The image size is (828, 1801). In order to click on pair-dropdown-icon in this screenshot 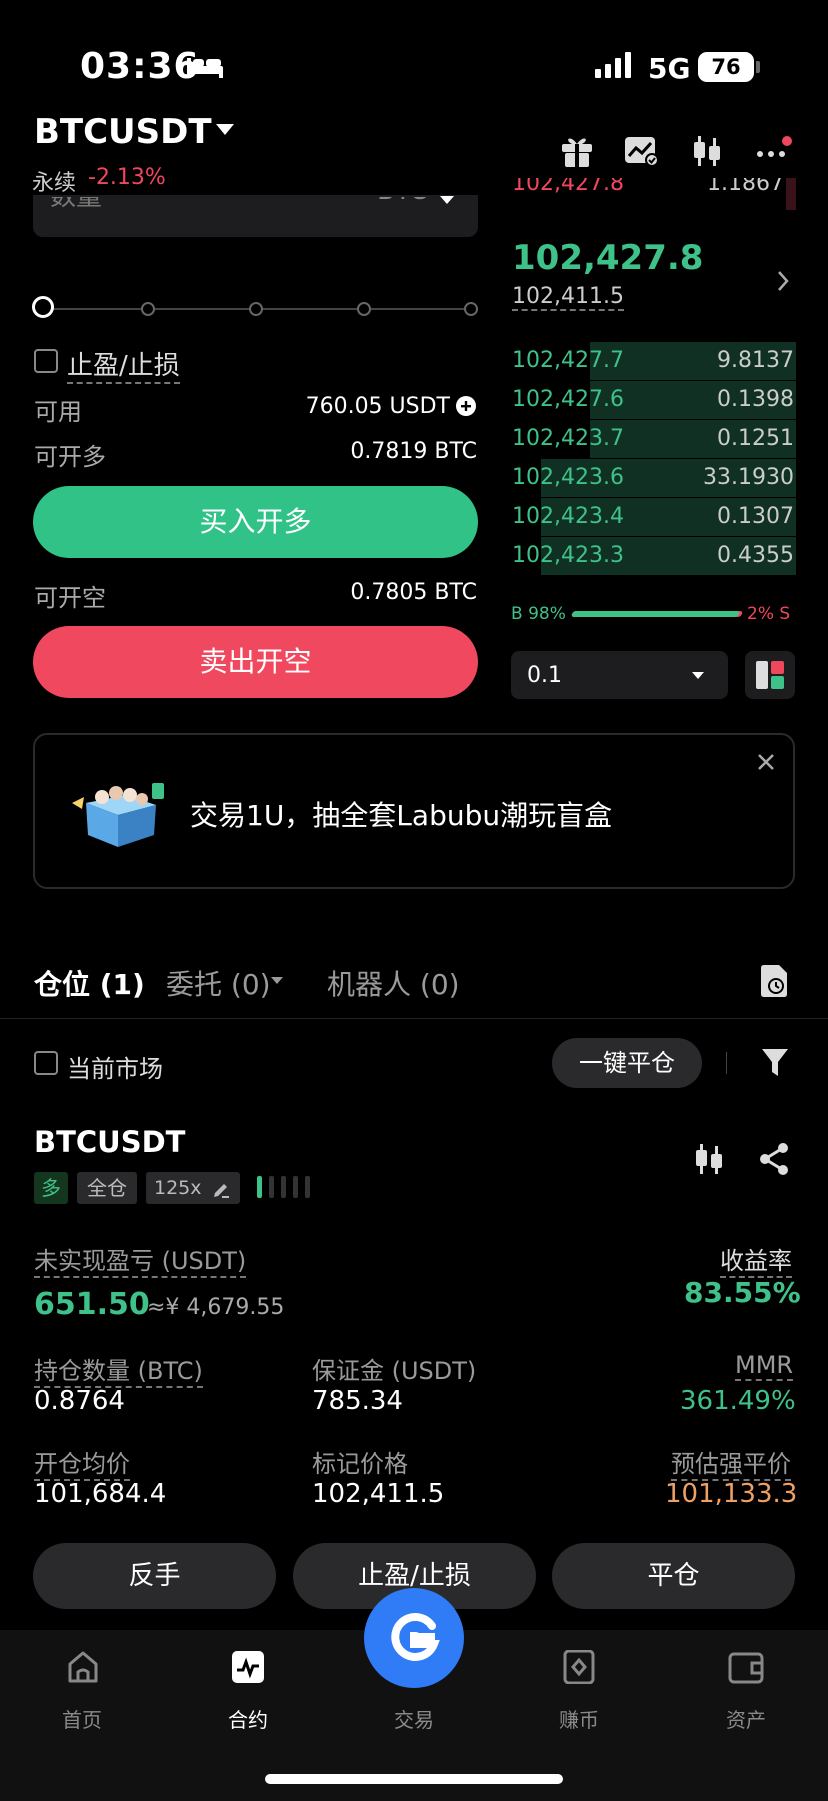, I will do `click(225, 129)`.